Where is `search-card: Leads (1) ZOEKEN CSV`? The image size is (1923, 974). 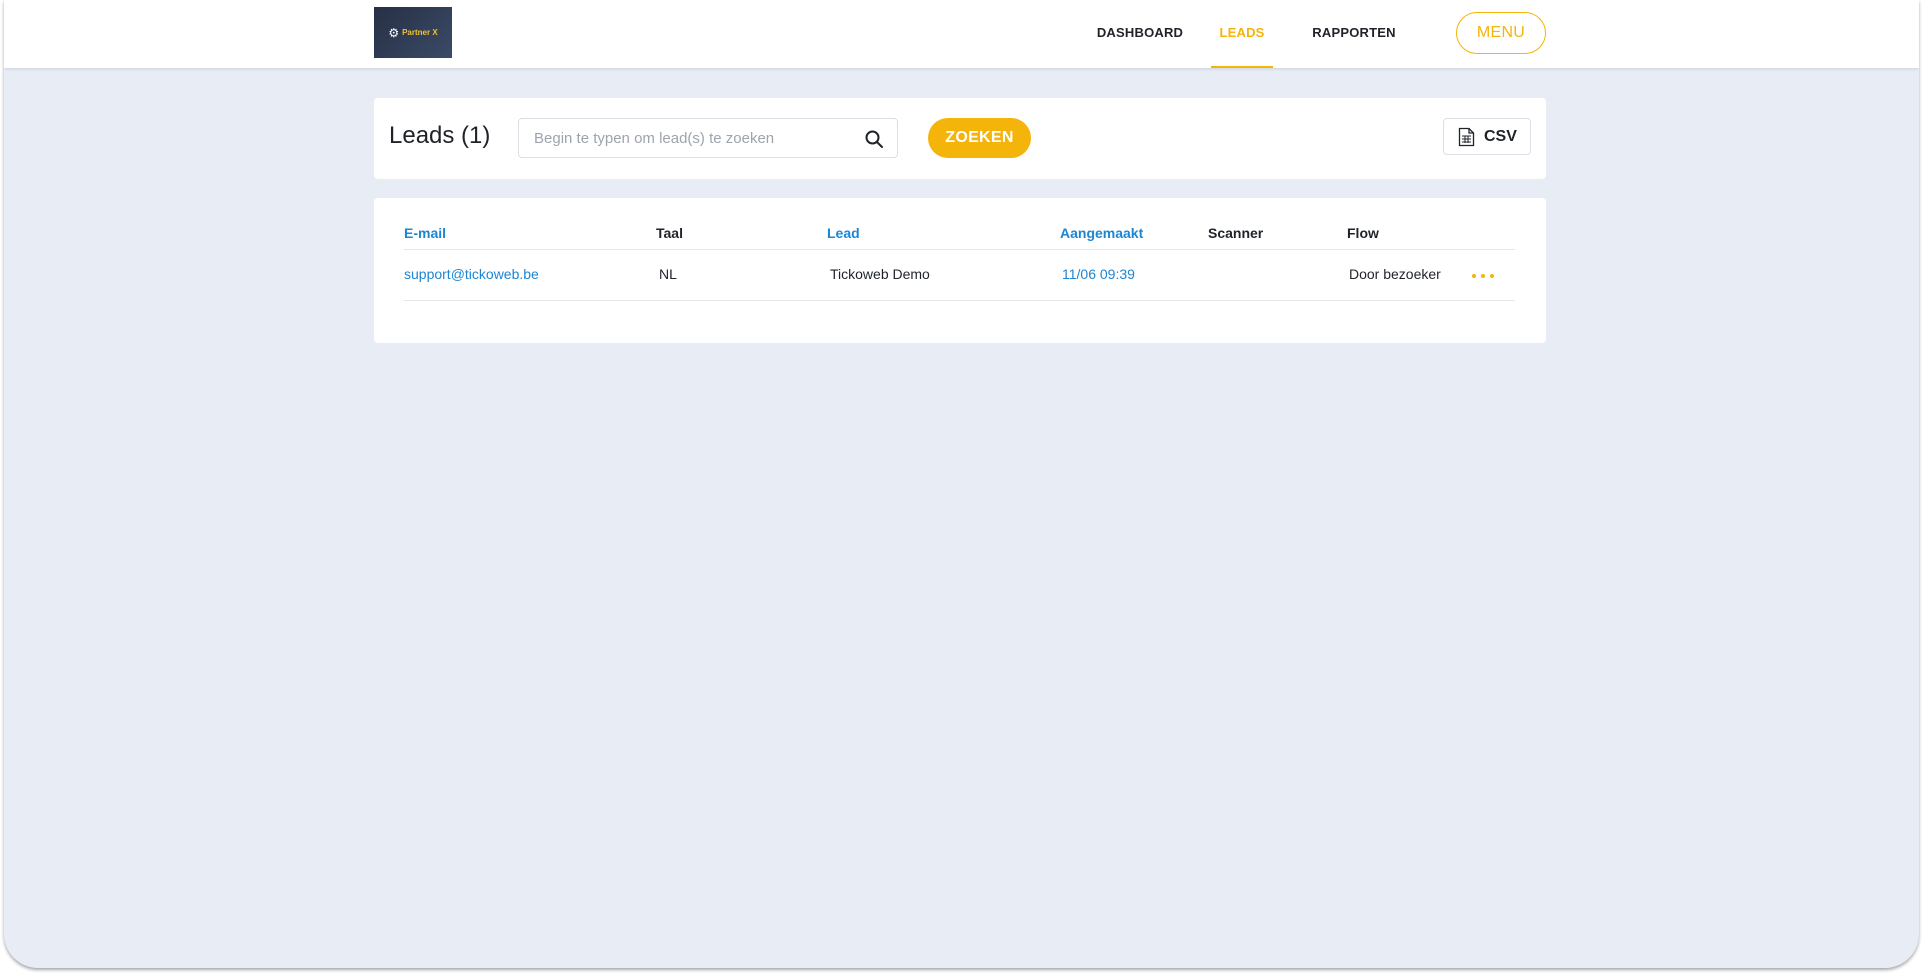
search-card: Leads (1) ZOEKEN CSV is located at coordinates (960, 138).